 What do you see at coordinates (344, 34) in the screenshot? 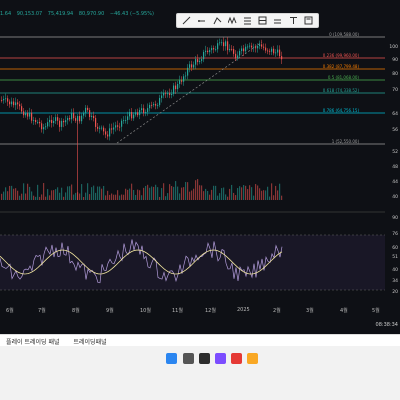
I see `fib-level-label: 0 (109,588.00)` at bounding box center [344, 34].